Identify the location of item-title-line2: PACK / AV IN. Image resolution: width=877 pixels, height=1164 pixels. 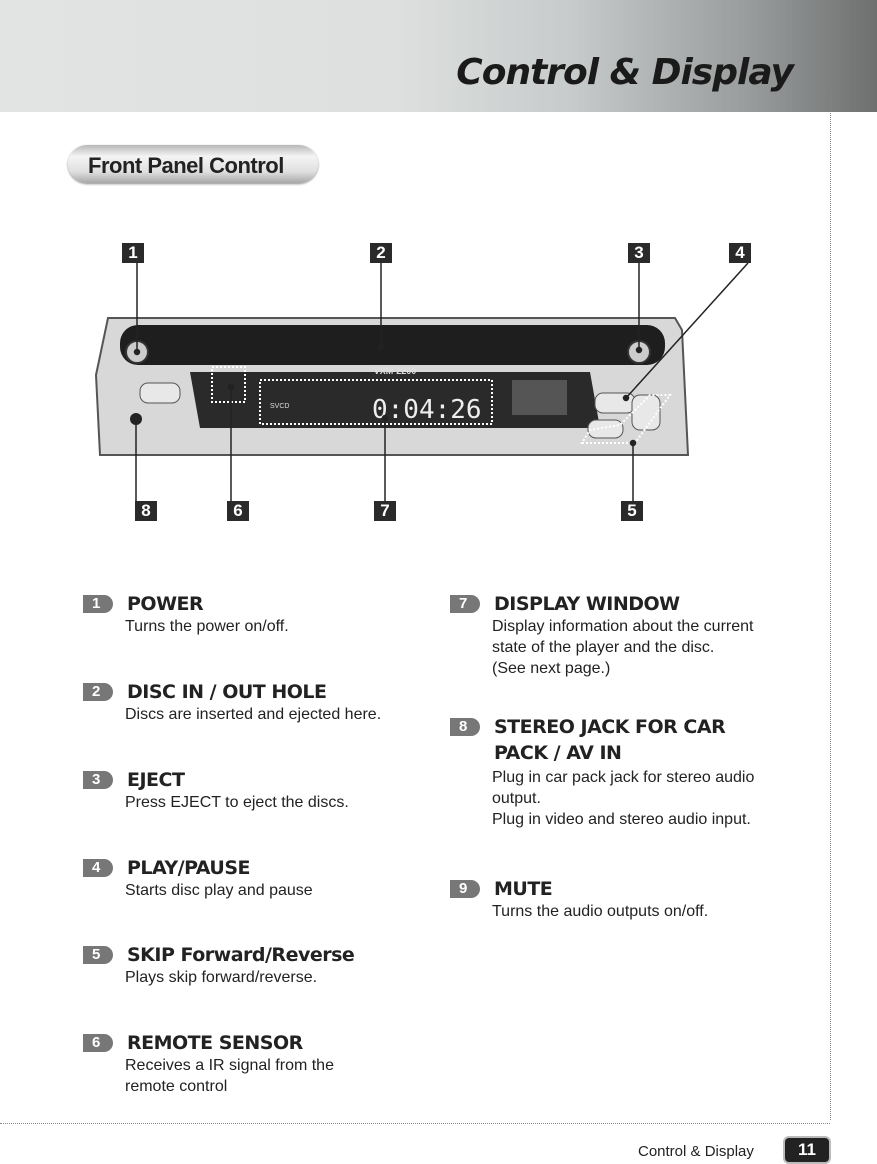
(558, 753).